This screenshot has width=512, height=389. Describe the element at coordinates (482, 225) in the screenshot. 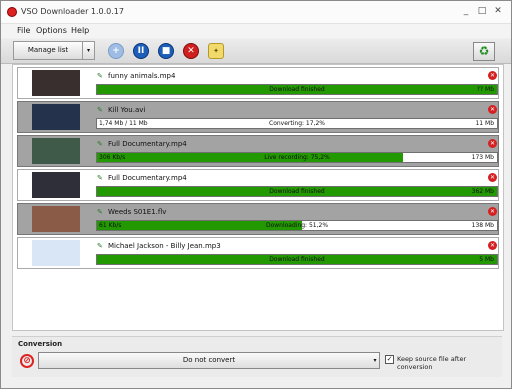

I see `file-size: 138 Mb` at that location.